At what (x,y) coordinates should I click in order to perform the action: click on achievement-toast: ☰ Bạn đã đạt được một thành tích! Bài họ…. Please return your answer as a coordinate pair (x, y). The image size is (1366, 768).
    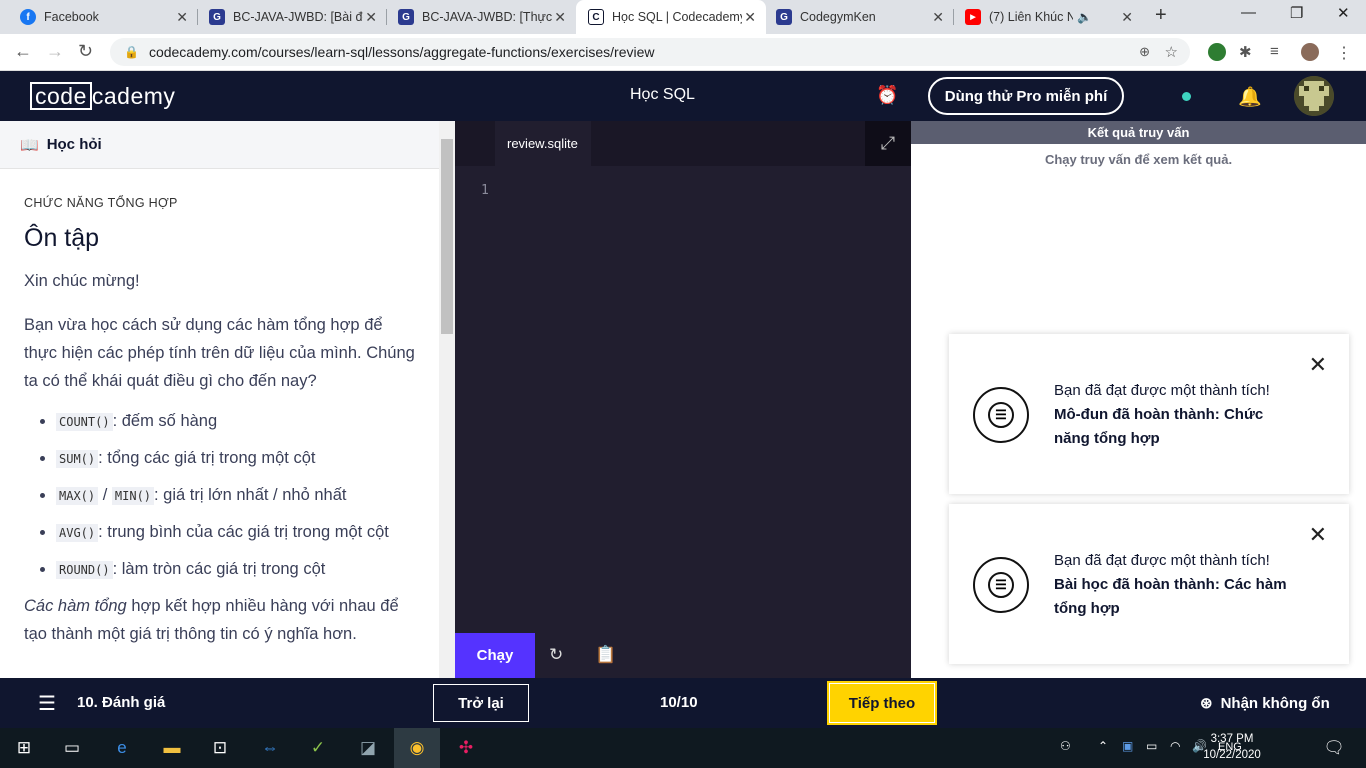
    Looking at the image, I should click on (1149, 584).